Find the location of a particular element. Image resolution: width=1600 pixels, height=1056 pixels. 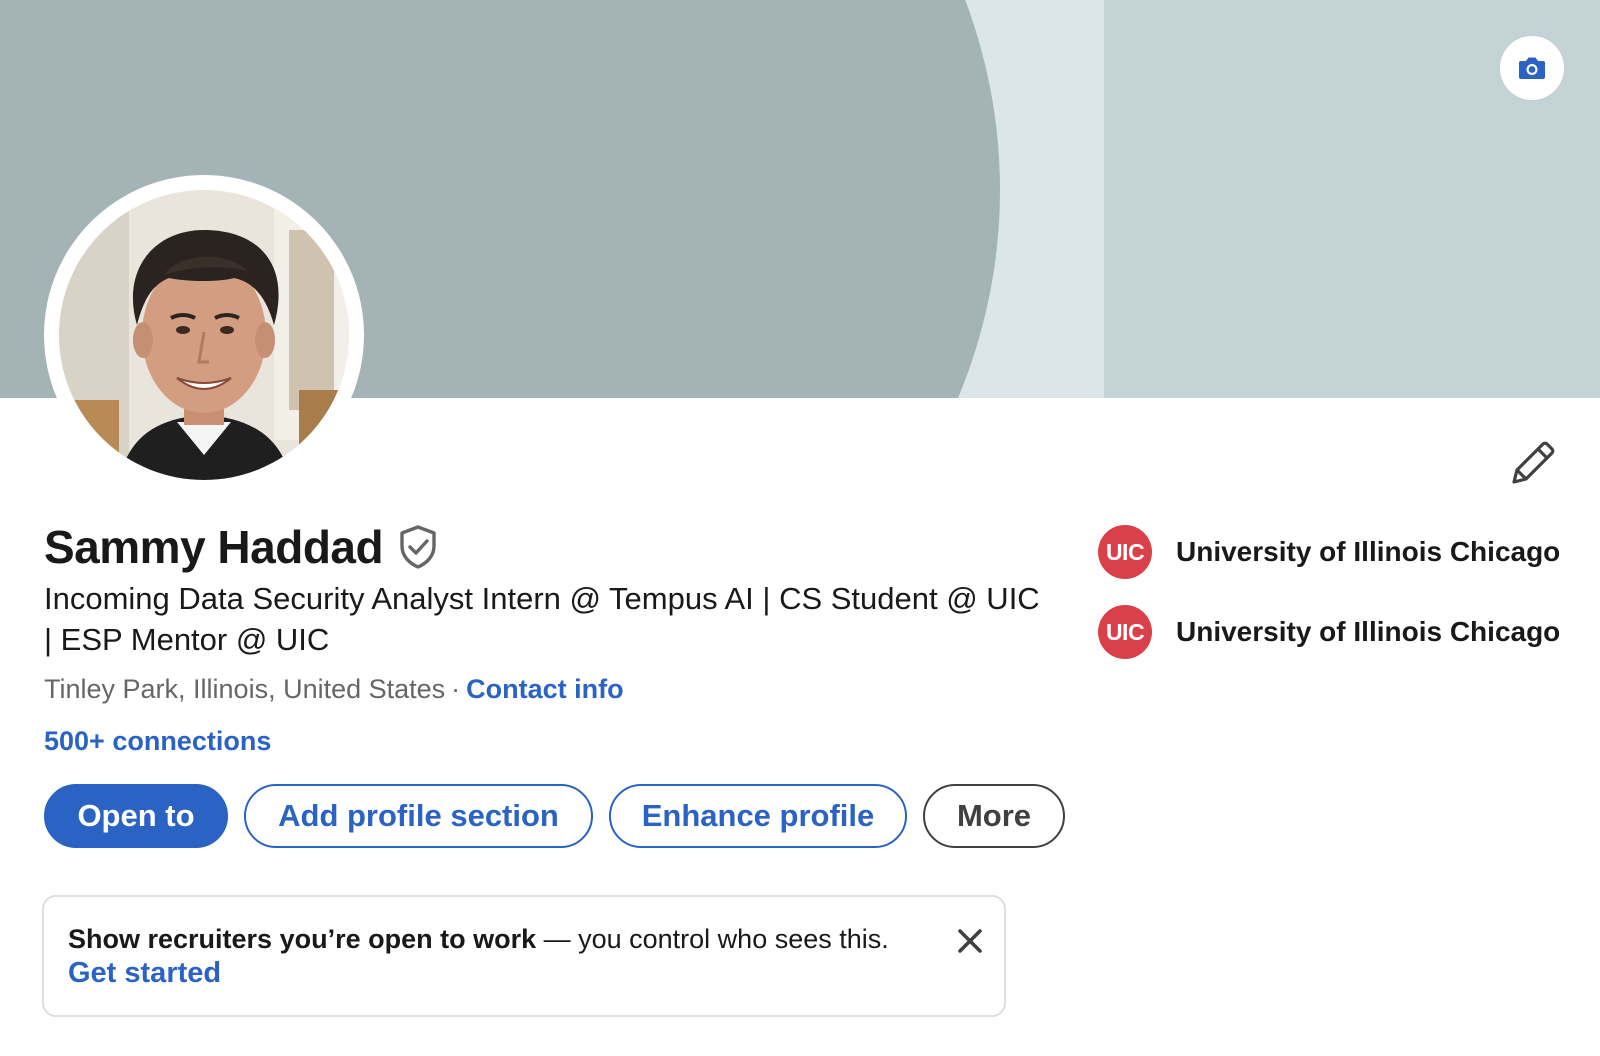

profile-photo-image is located at coordinates (204, 335).